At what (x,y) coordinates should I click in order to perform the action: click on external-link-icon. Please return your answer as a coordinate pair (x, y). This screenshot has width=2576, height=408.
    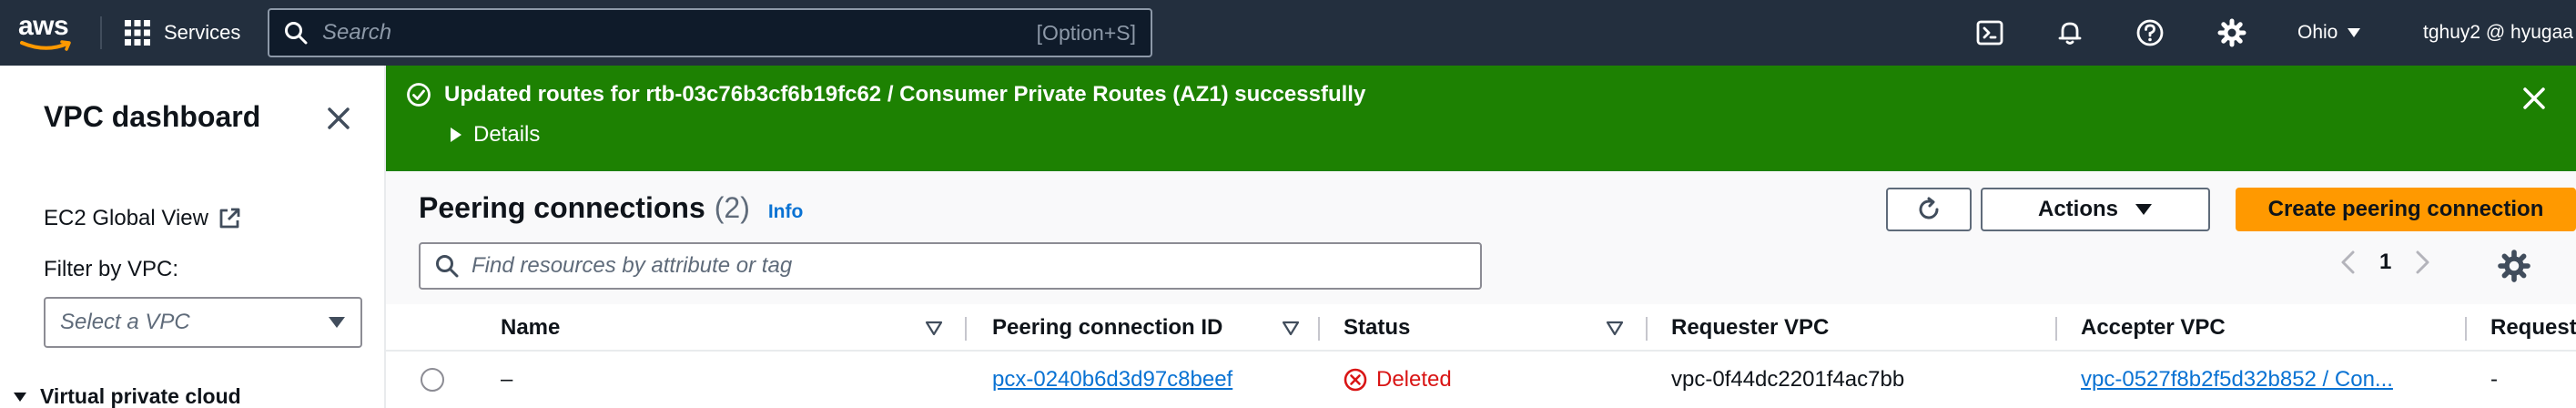
    Looking at the image, I should click on (229, 218).